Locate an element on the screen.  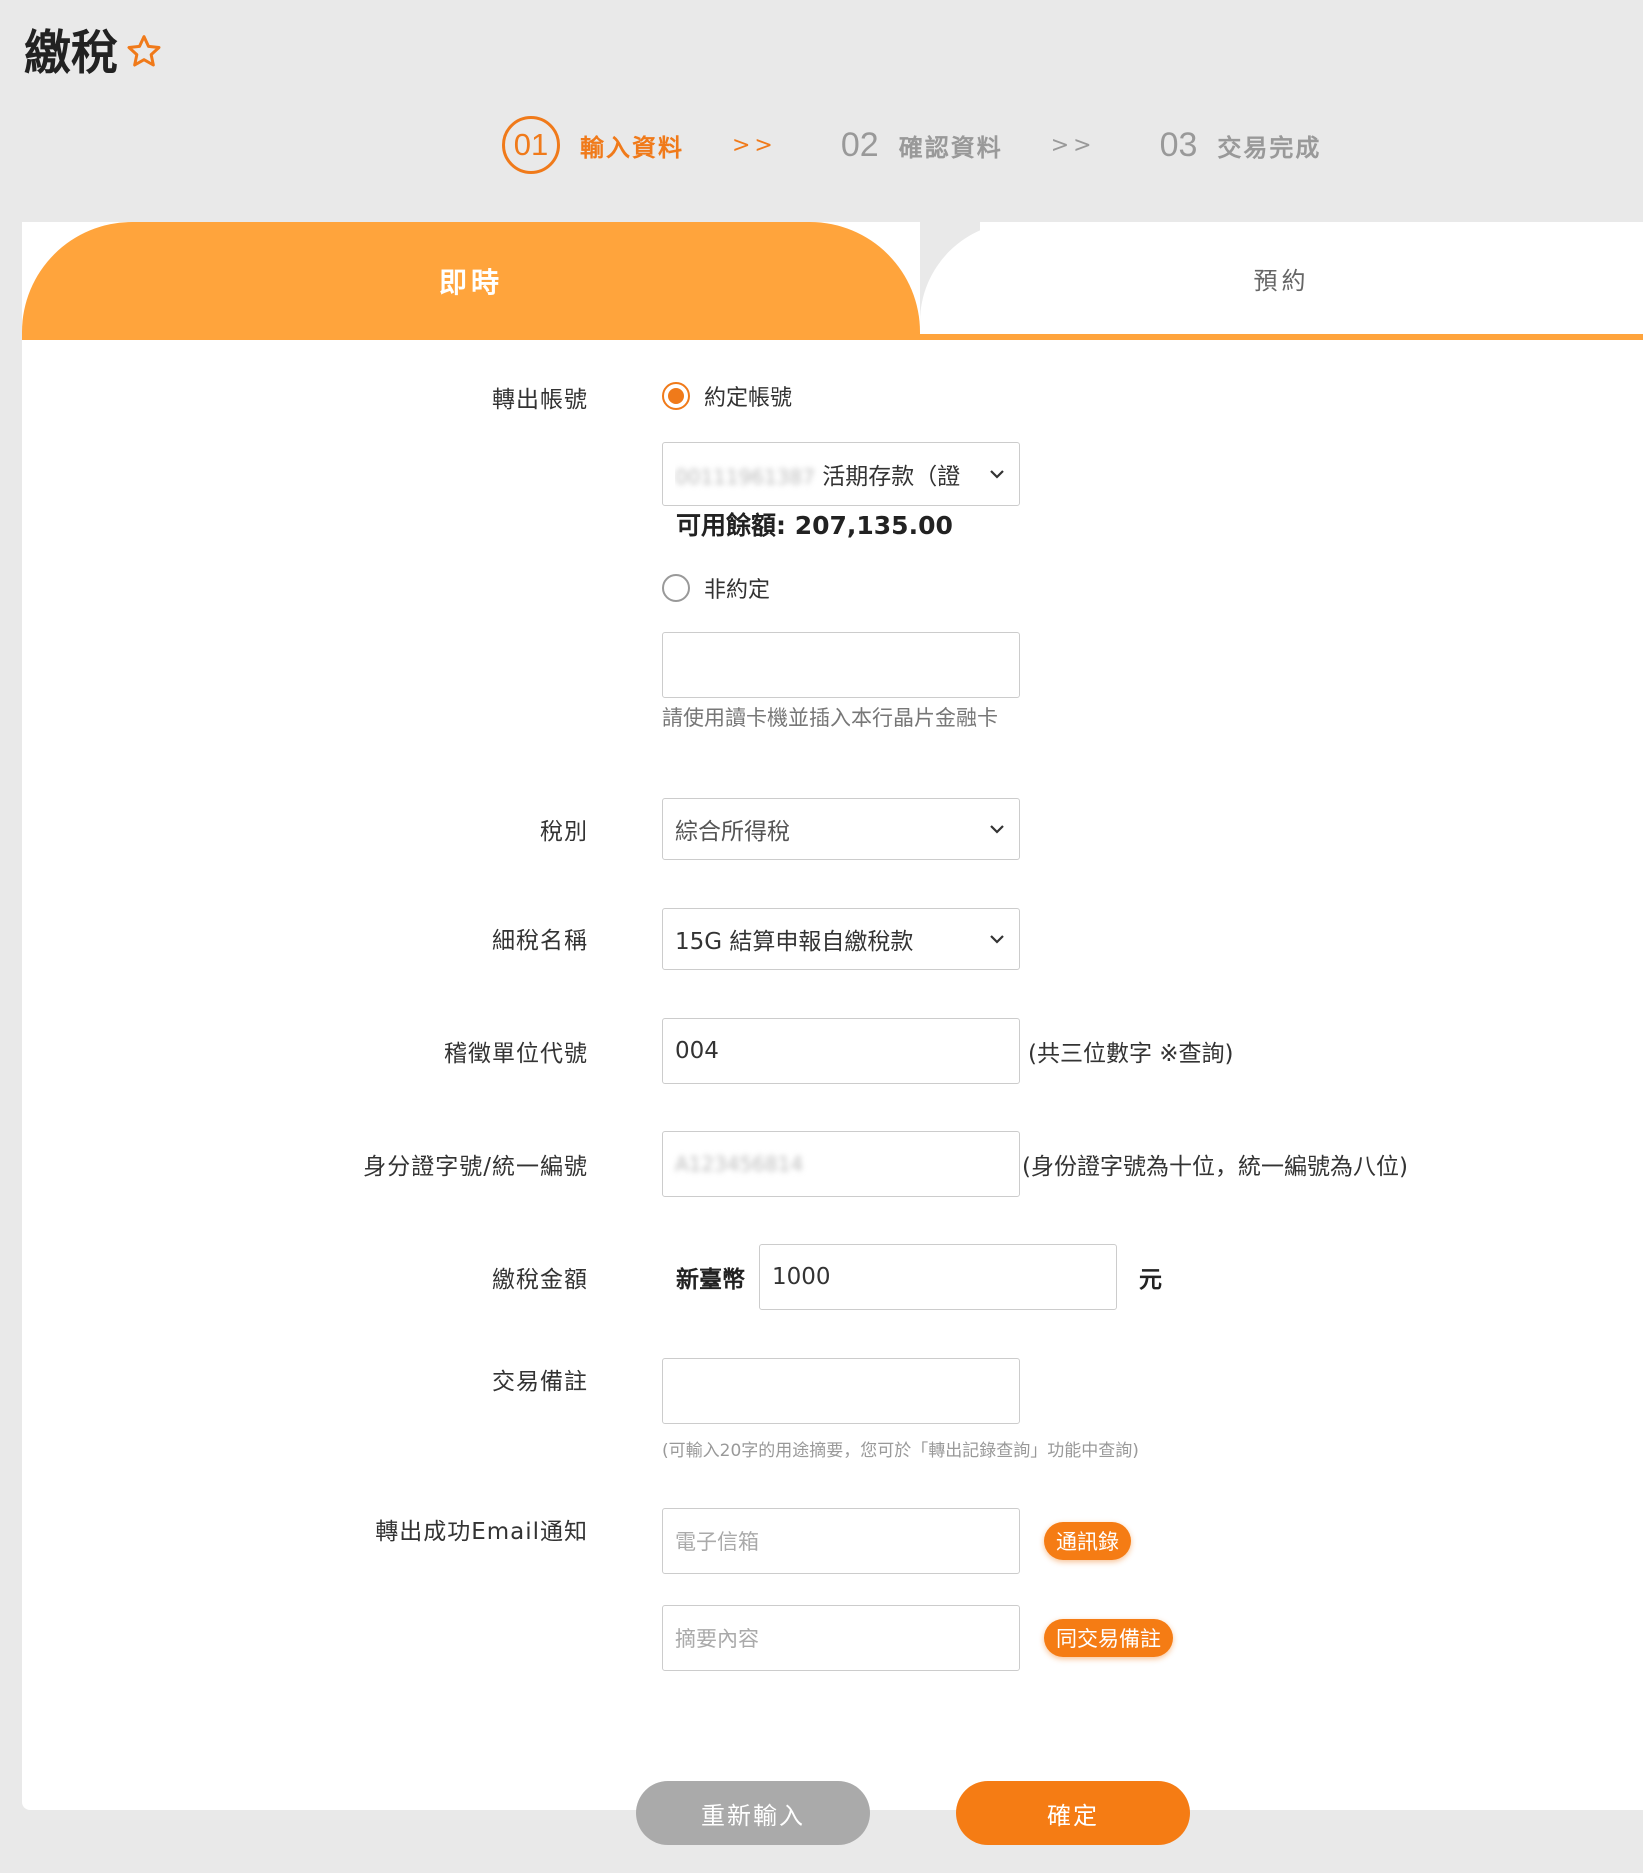
amount-input: 1000 is located at coordinates (938, 1277).